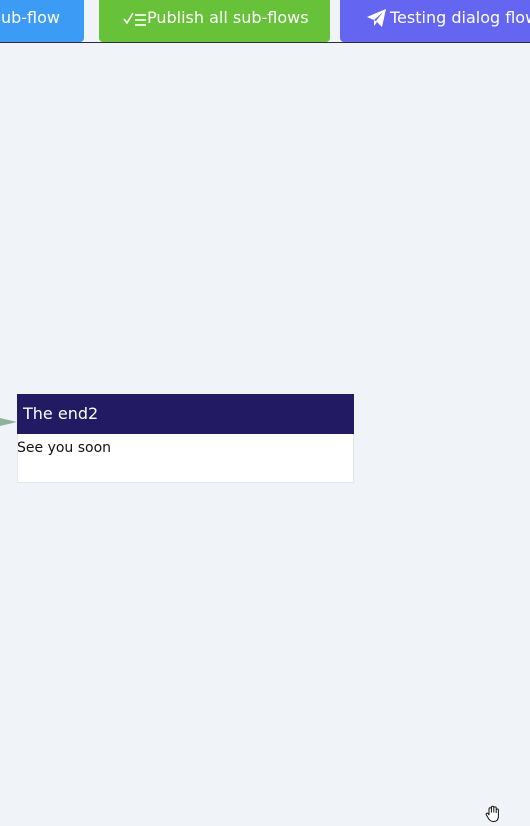  I want to click on edge-arrowhead, so click(8, 422).